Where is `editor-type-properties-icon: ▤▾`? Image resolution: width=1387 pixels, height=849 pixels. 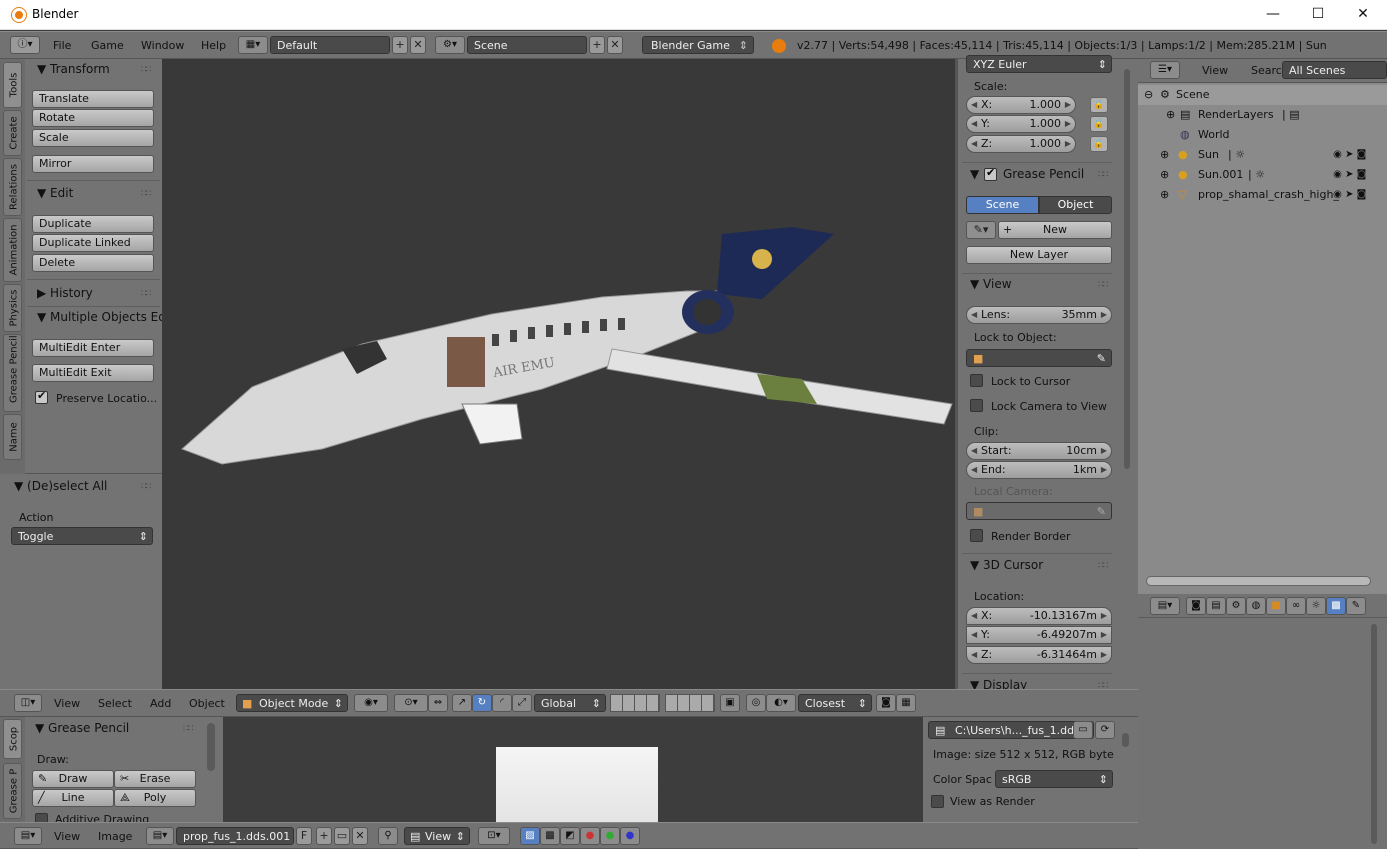 editor-type-properties-icon: ▤▾ is located at coordinates (1165, 606).